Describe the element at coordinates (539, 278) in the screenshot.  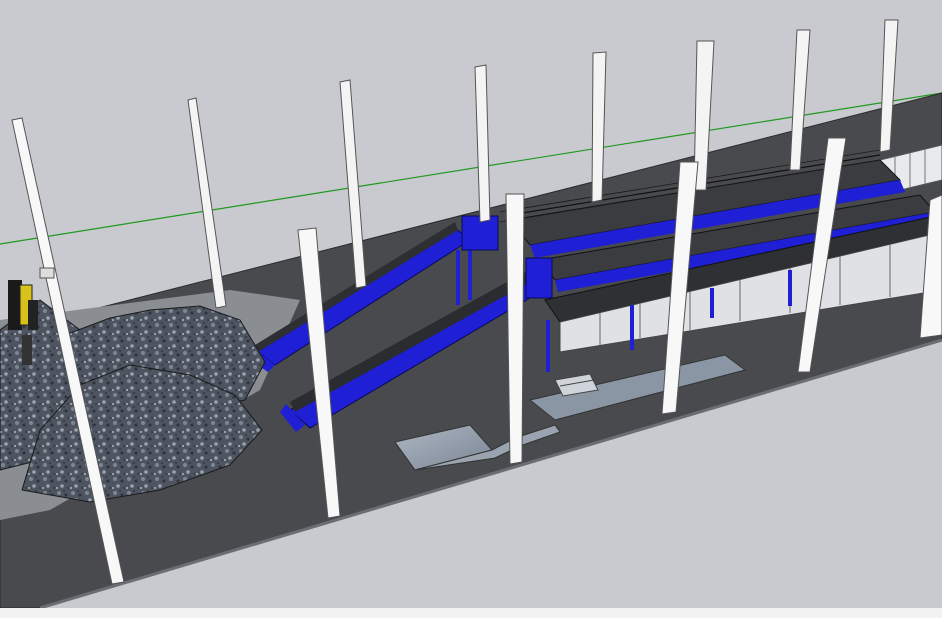
I see `transfer-tower-front` at that location.